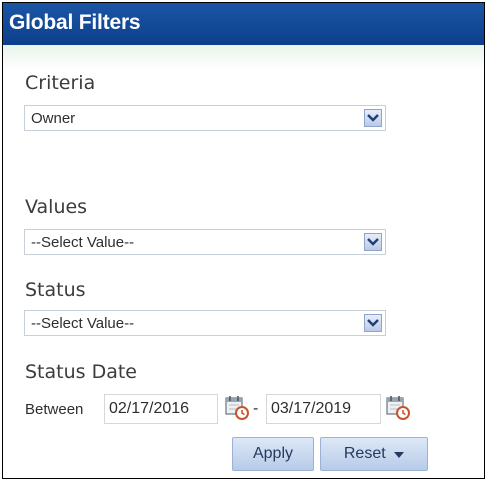  What do you see at coordinates (205, 118) in the screenshot?
I see `criteria-select: Owner` at bounding box center [205, 118].